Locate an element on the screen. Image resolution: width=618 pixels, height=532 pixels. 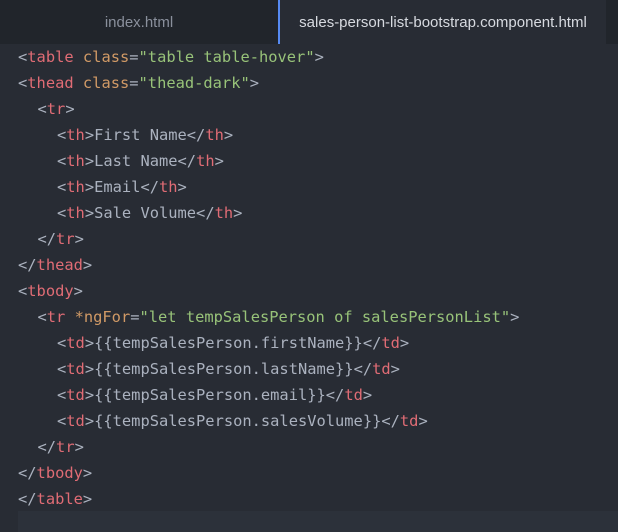
tab-index-html: index.html is located at coordinates (139, 22).